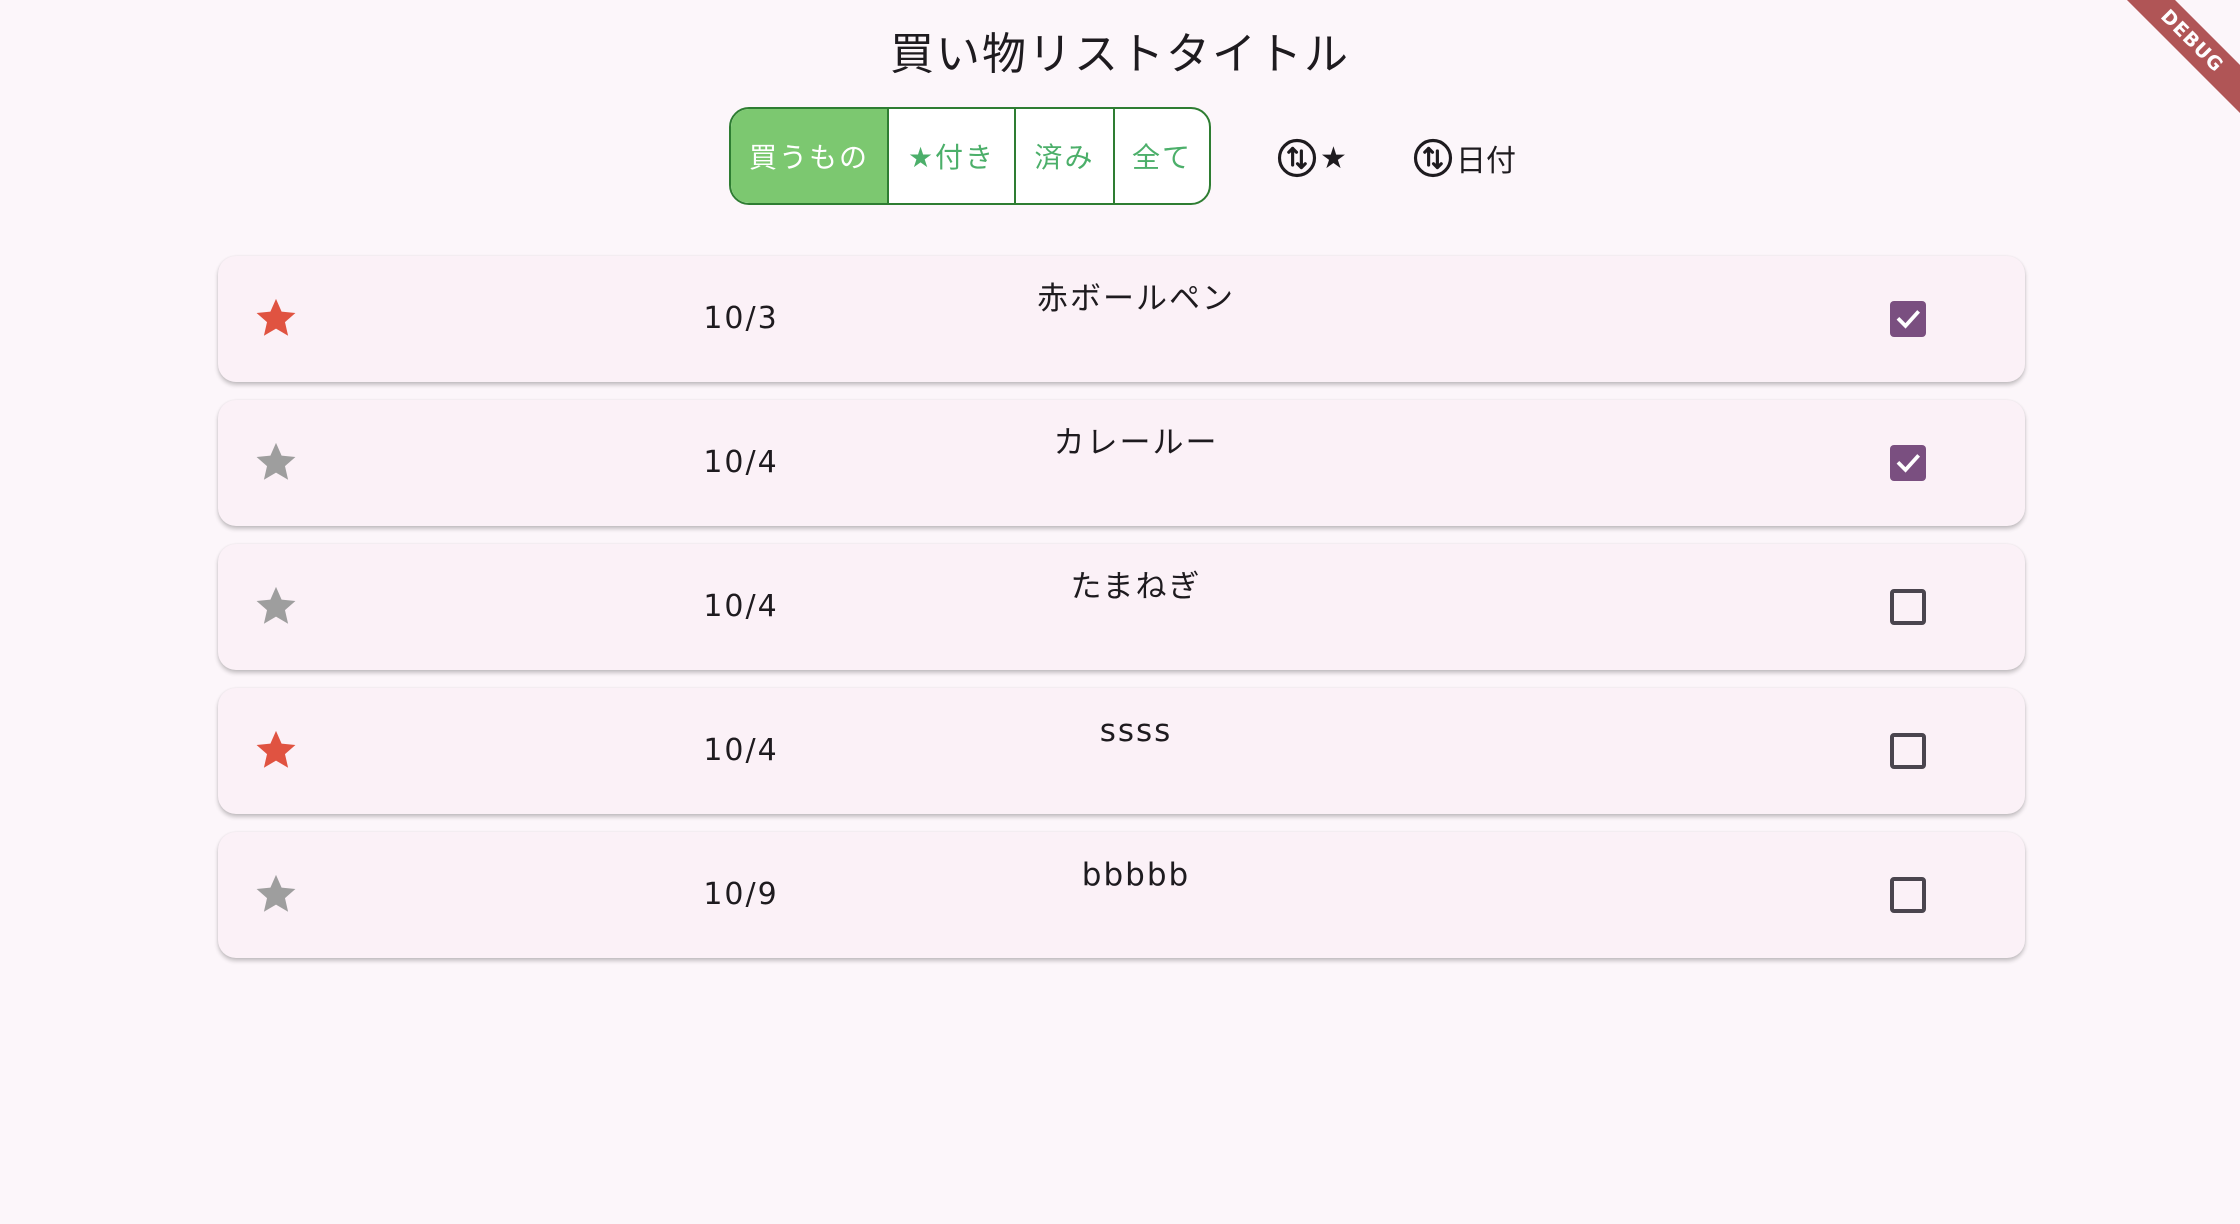 This screenshot has width=2240, height=1224. What do you see at coordinates (1121, 319) in the screenshot?
I see `list-item: 10/3 赤ボールペン` at bounding box center [1121, 319].